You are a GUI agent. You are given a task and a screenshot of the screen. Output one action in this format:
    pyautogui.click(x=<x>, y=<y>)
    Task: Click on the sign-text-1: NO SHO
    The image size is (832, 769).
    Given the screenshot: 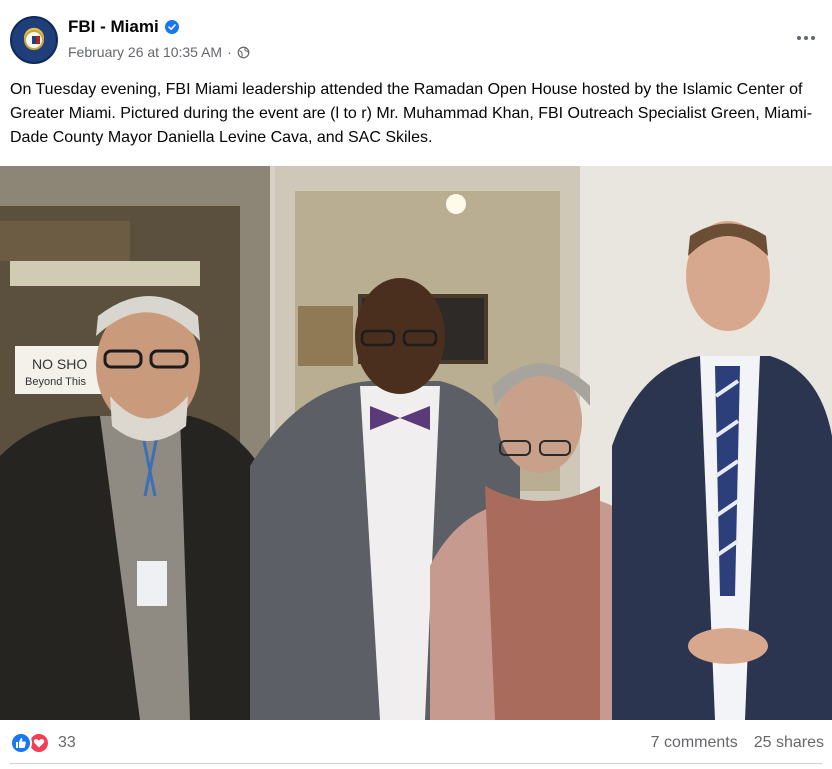 What is the action you would take?
    pyautogui.click(x=59, y=364)
    